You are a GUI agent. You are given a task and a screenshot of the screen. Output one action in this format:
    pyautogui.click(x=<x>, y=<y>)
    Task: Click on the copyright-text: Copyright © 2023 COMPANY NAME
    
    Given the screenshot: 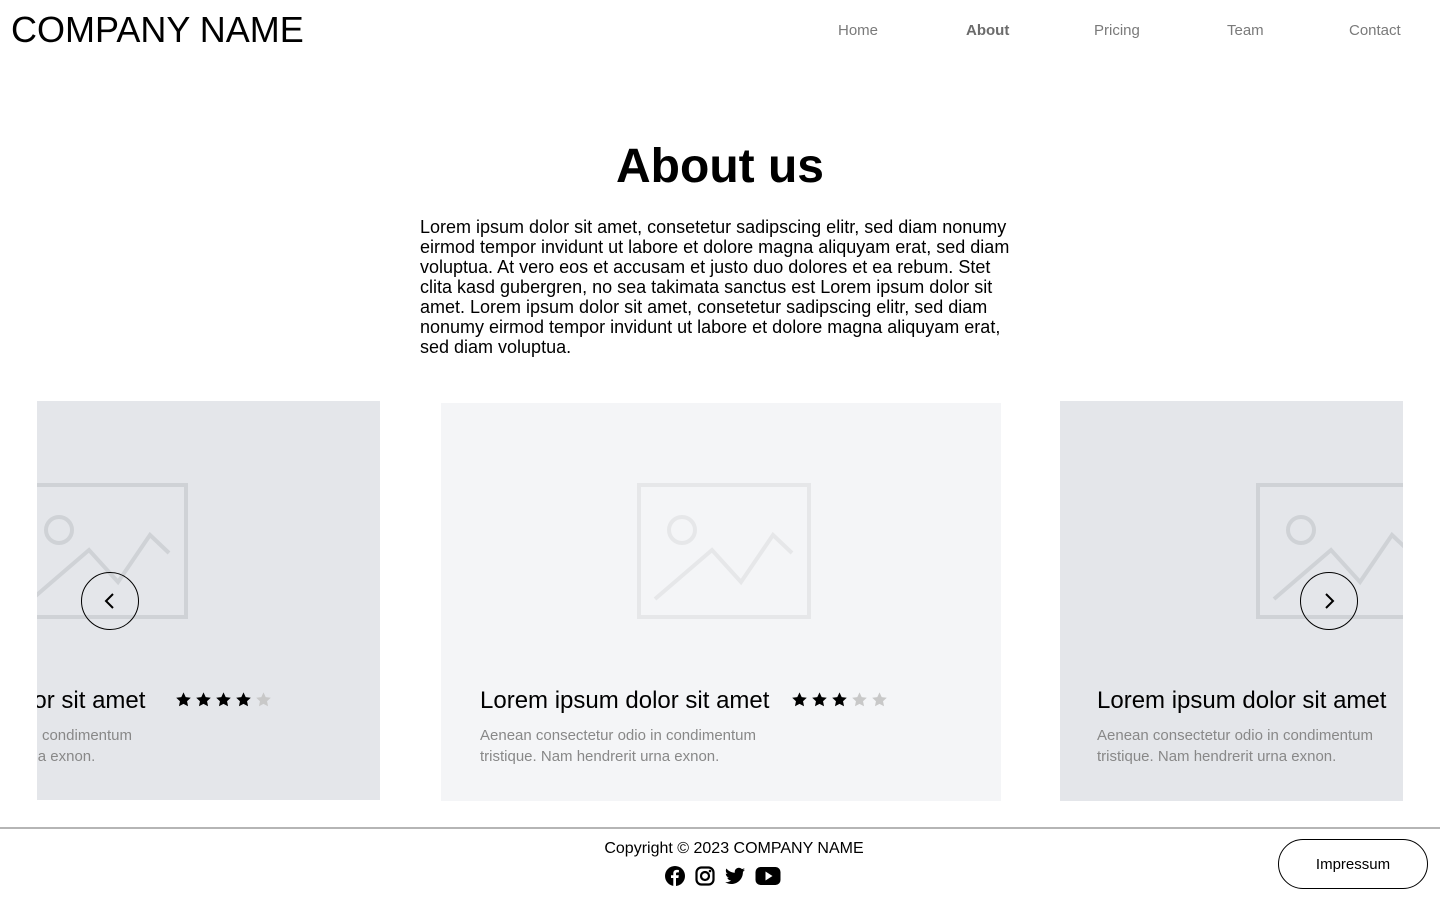 What is the action you would take?
    pyautogui.click(x=734, y=848)
    